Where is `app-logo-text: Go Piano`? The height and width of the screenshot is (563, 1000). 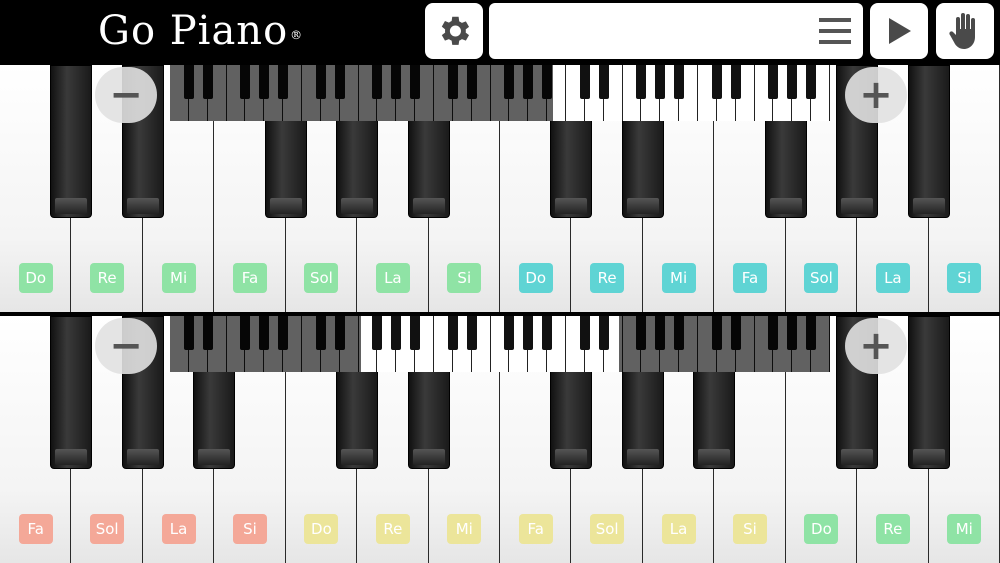
app-logo-text: Go Piano is located at coordinates (193, 31).